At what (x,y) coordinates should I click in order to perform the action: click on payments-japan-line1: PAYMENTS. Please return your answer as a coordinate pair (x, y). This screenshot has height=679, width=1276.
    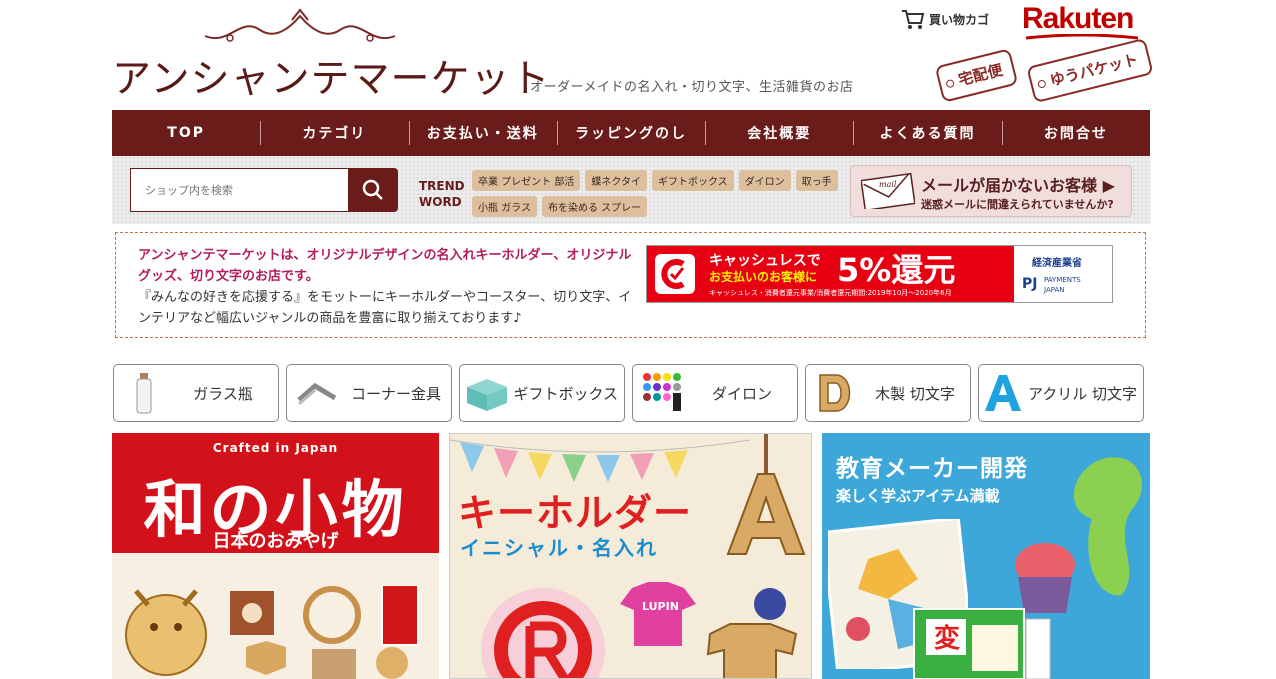
    Looking at the image, I should click on (1062, 280).